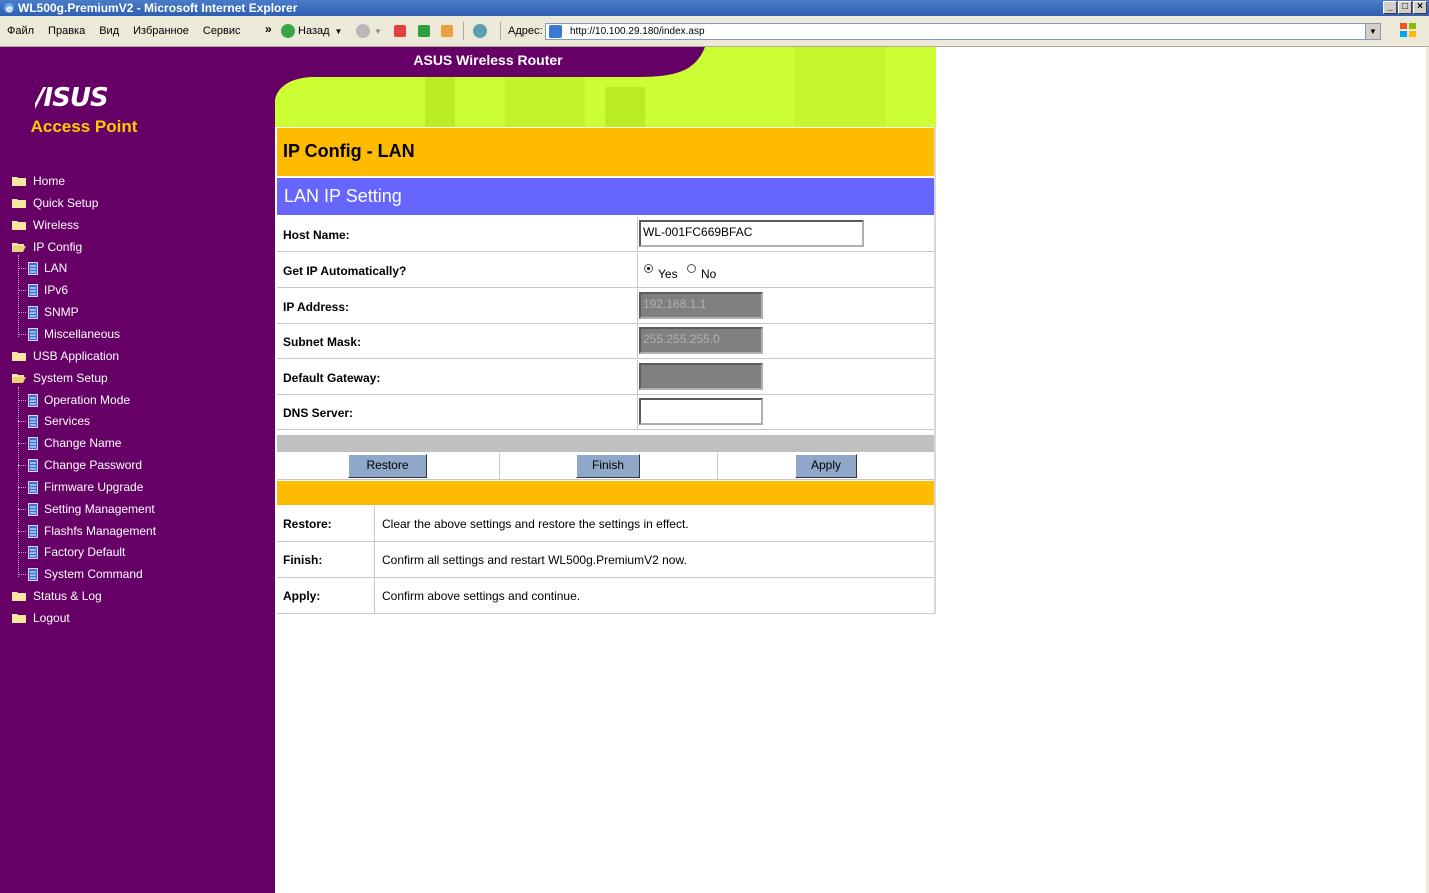 The height and width of the screenshot is (893, 1429). What do you see at coordinates (480, 31) in the screenshot?
I see `media-button` at bounding box center [480, 31].